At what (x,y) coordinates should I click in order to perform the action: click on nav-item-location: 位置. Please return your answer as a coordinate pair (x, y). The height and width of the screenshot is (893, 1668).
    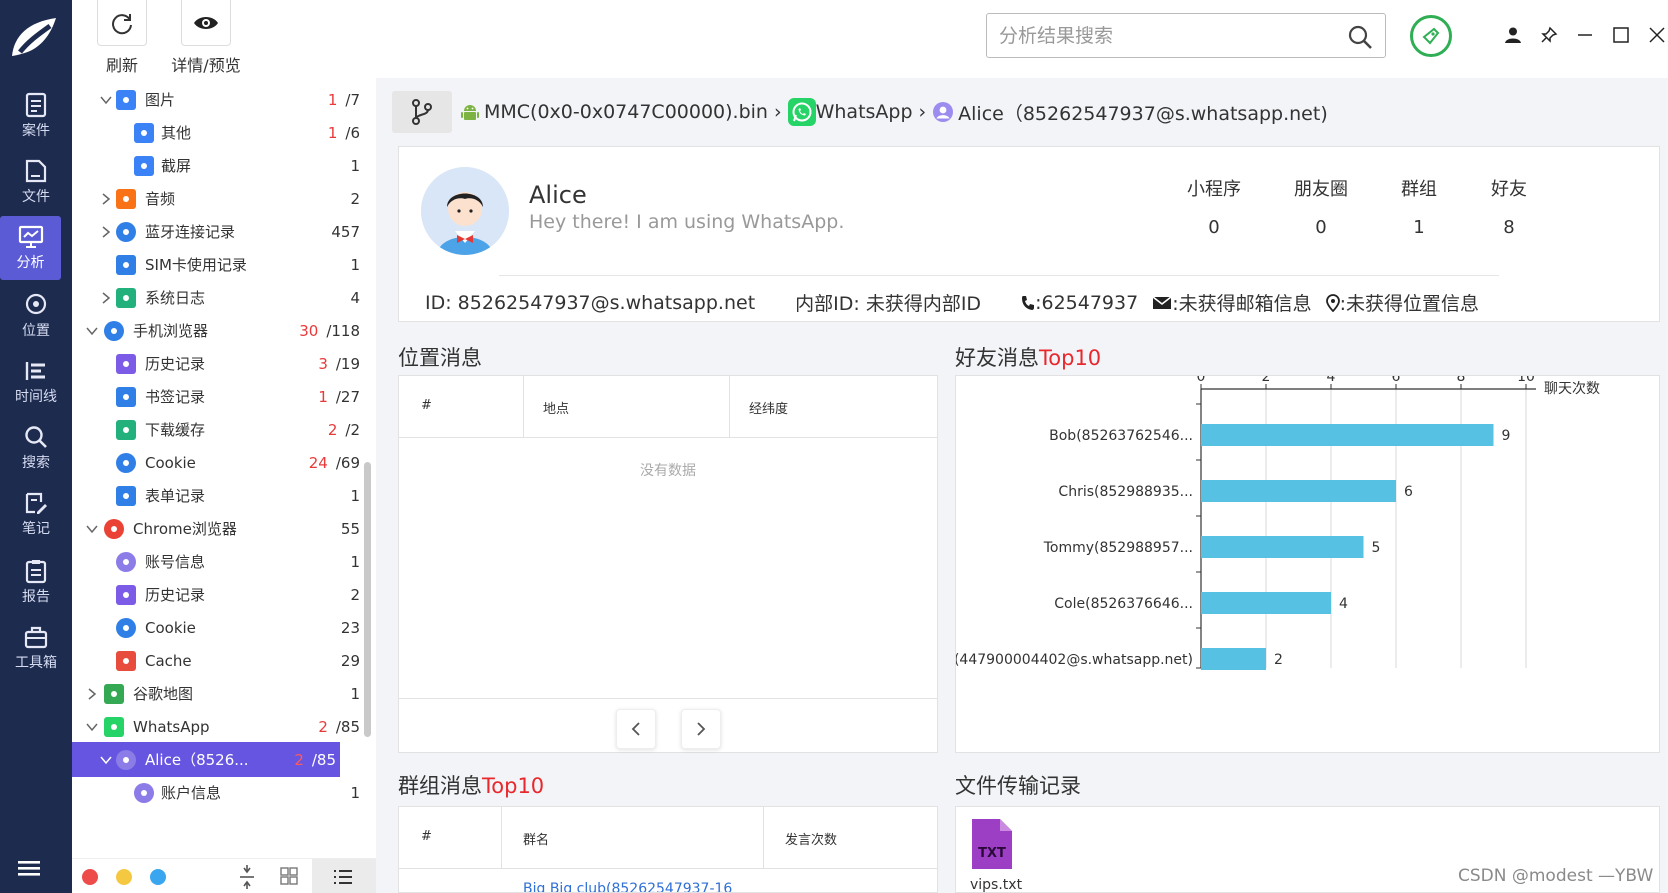
    Looking at the image, I should click on (36, 316).